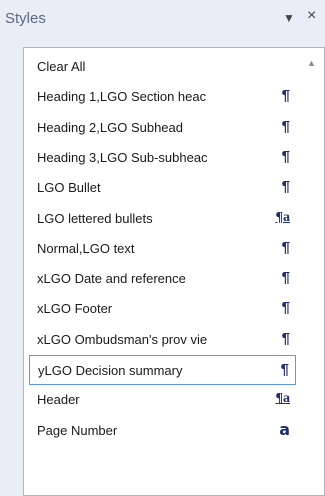 The height and width of the screenshot is (496, 325). Describe the element at coordinates (162, 19) in the screenshot. I see `pane-titlebar: Styles ▼ ×` at that location.